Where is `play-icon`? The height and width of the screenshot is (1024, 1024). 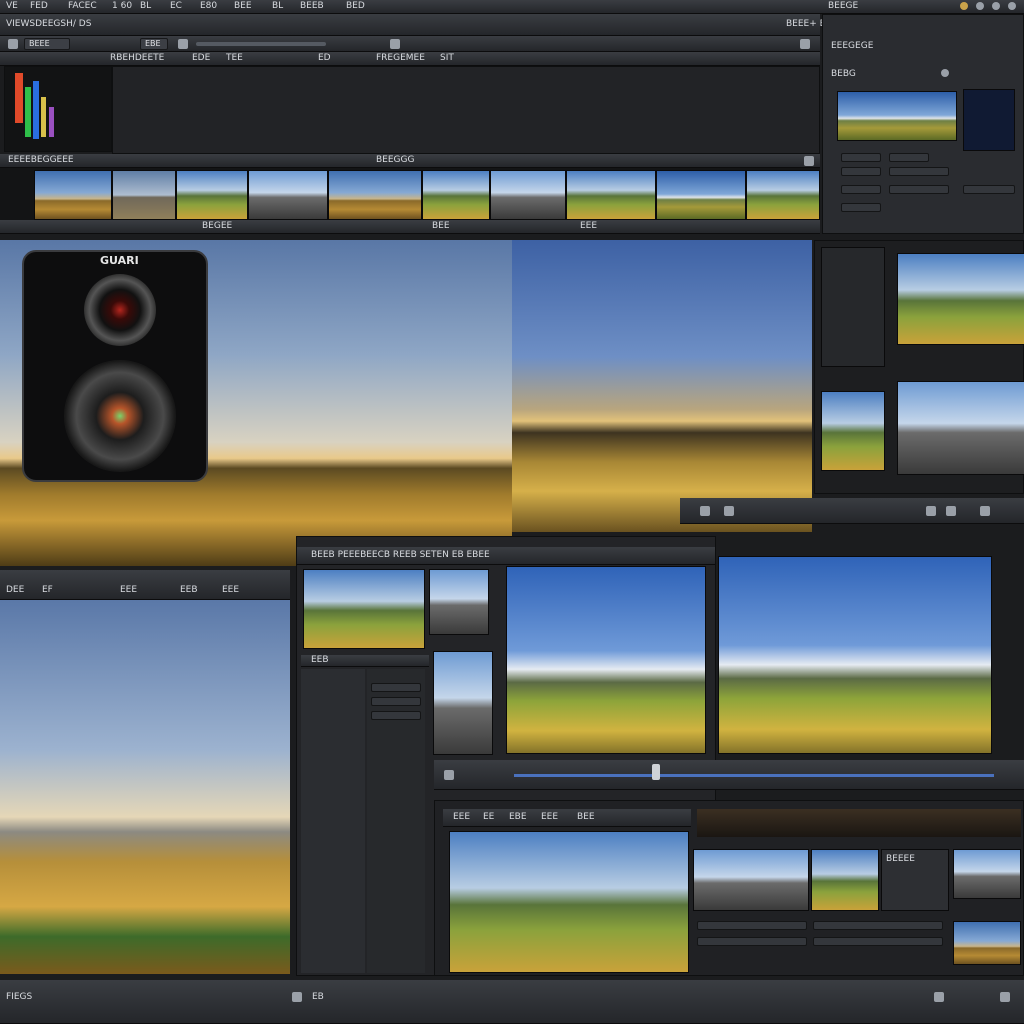
play-icon is located at coordinates (705, 511).